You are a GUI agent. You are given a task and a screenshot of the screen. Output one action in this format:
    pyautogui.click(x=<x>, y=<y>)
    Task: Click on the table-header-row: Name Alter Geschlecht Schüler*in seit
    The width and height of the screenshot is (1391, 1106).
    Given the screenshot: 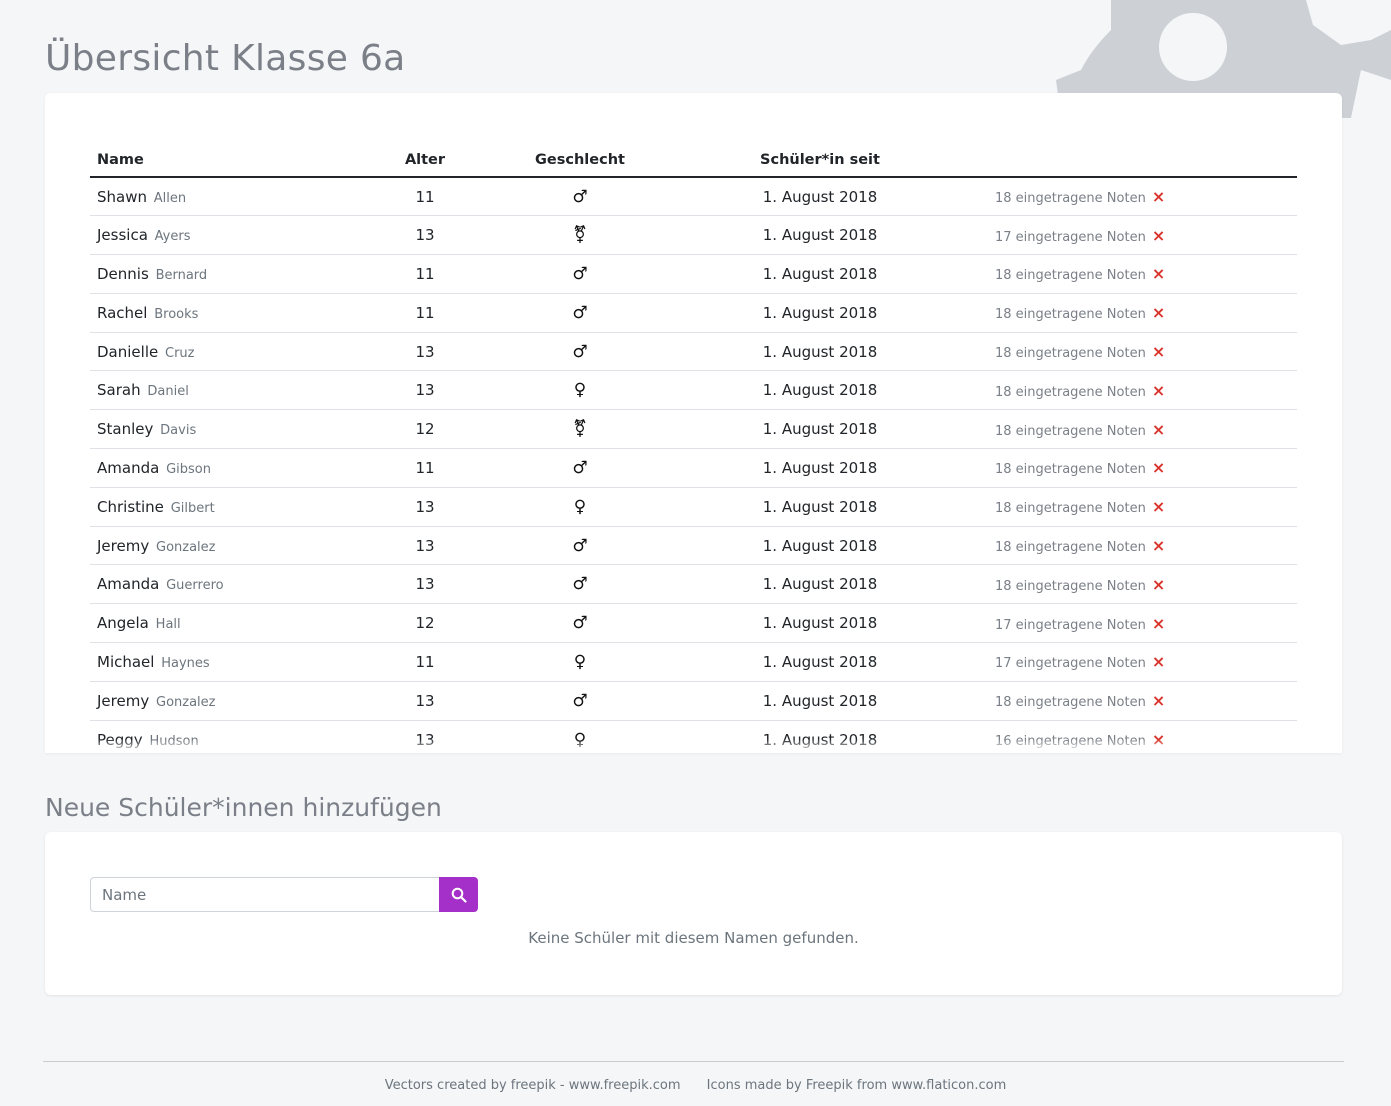 What is the action you would take?
    pyautogui.click(x=693, y=158)
    